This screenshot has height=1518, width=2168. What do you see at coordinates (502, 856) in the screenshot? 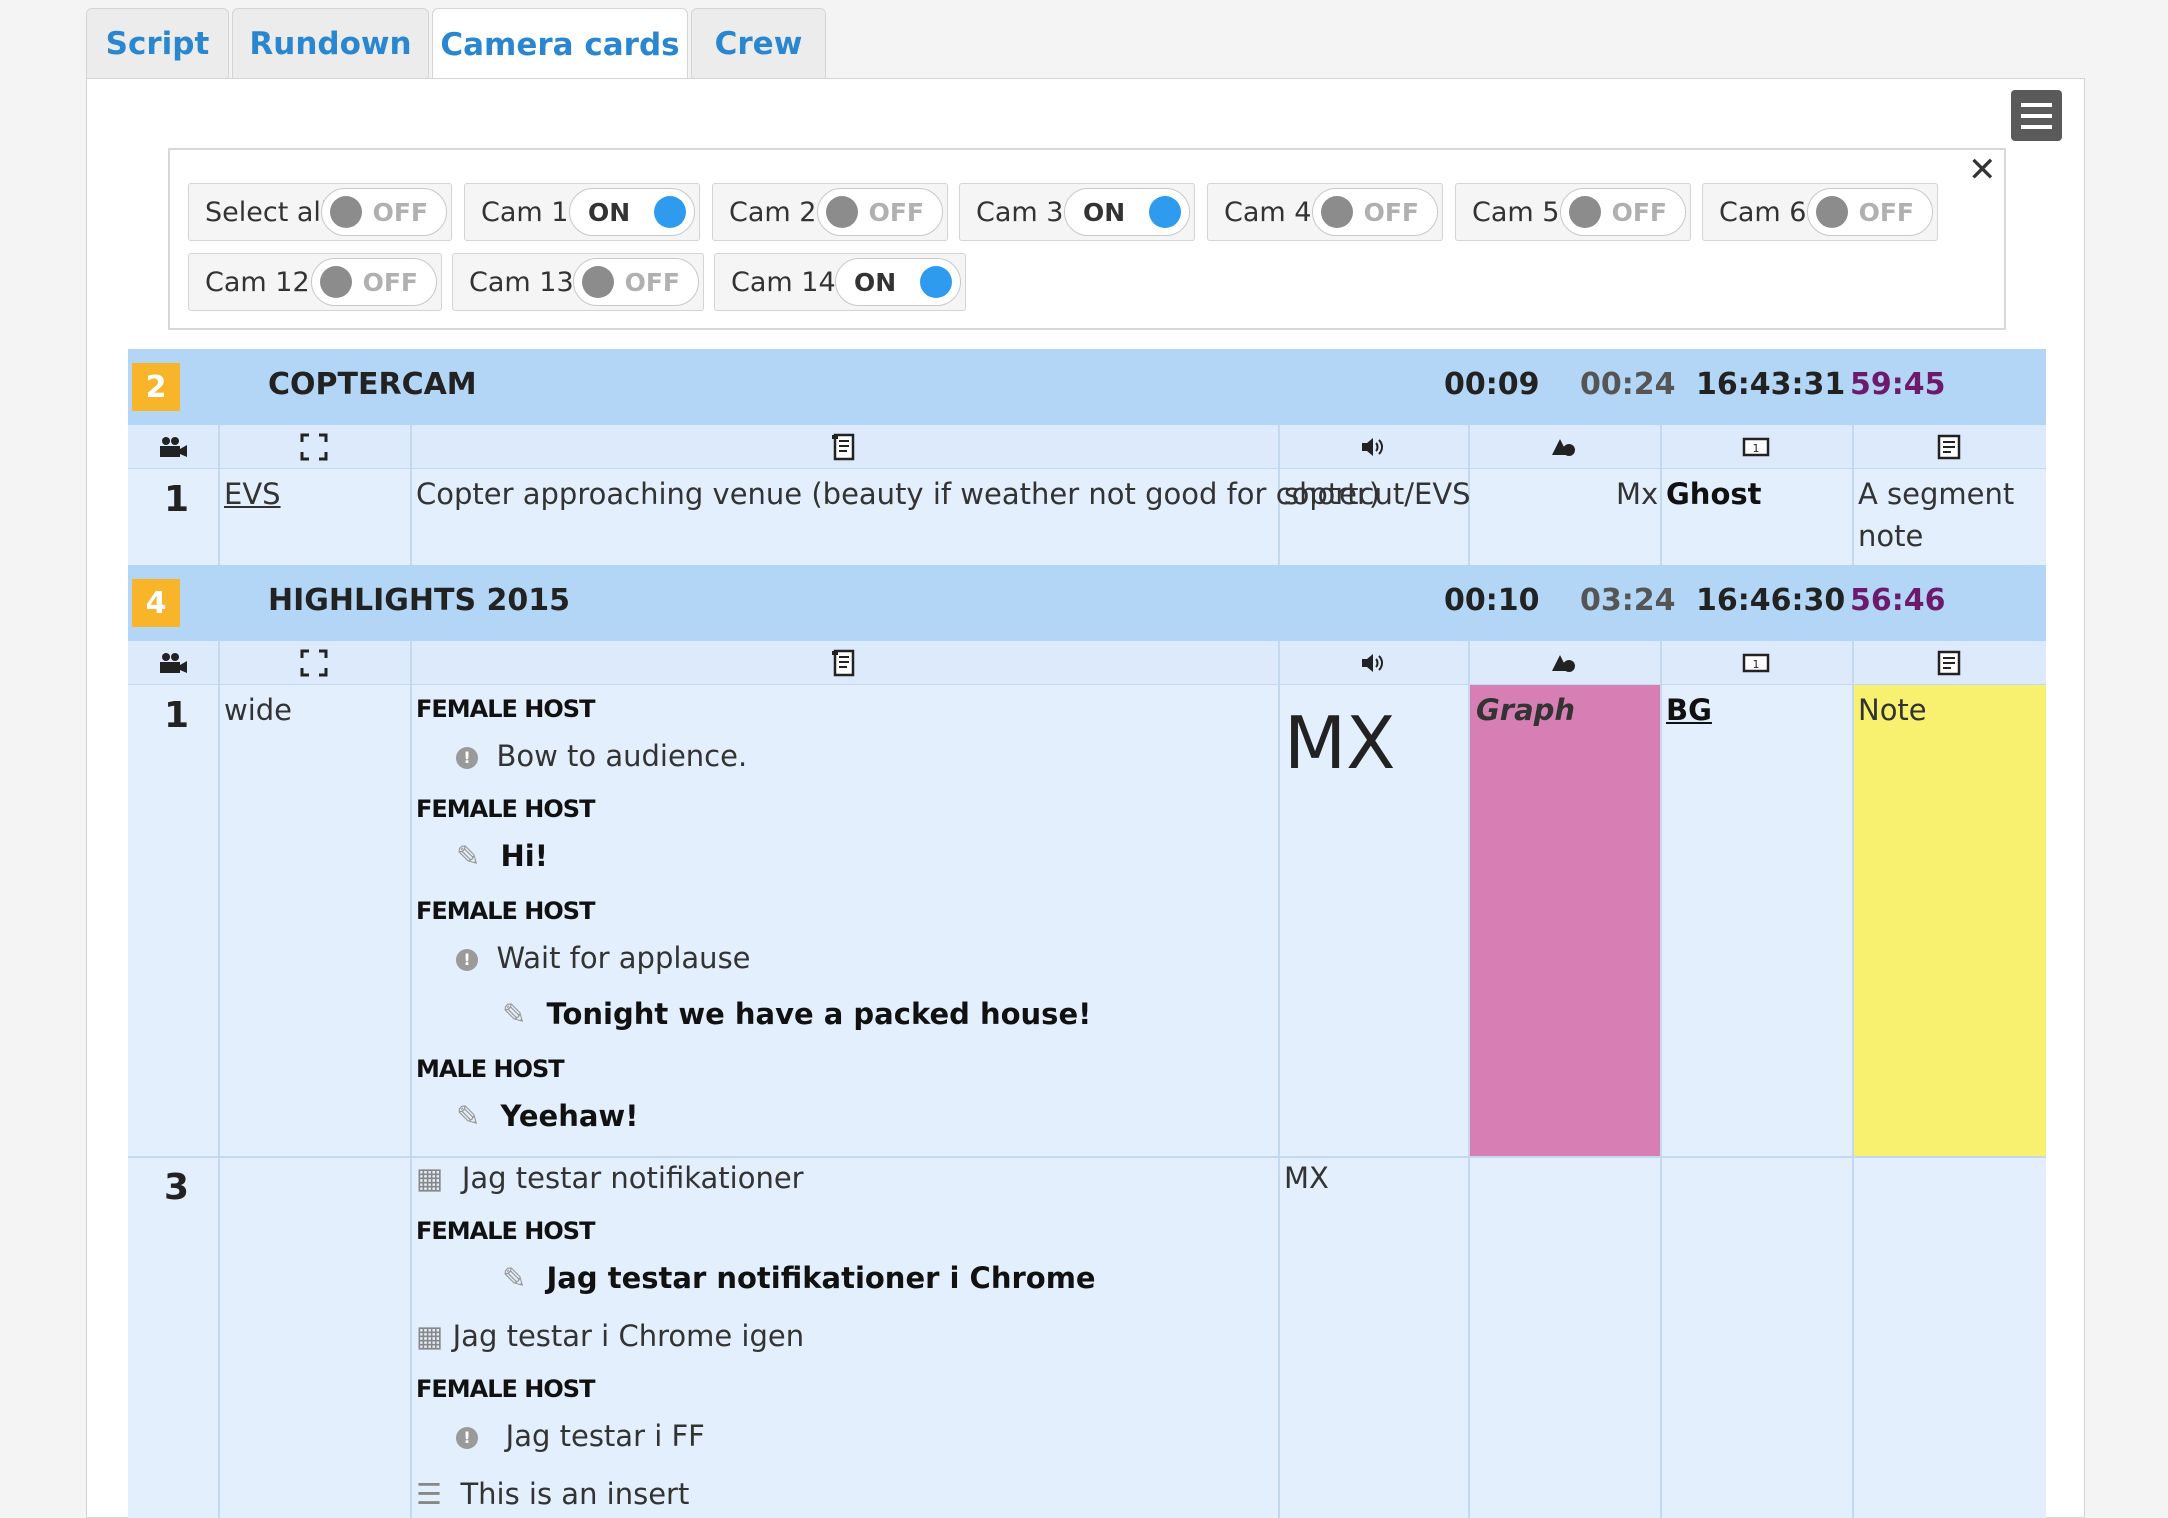
I see `speech-line: ✎ Hi!` at bounding box center [502, 856].